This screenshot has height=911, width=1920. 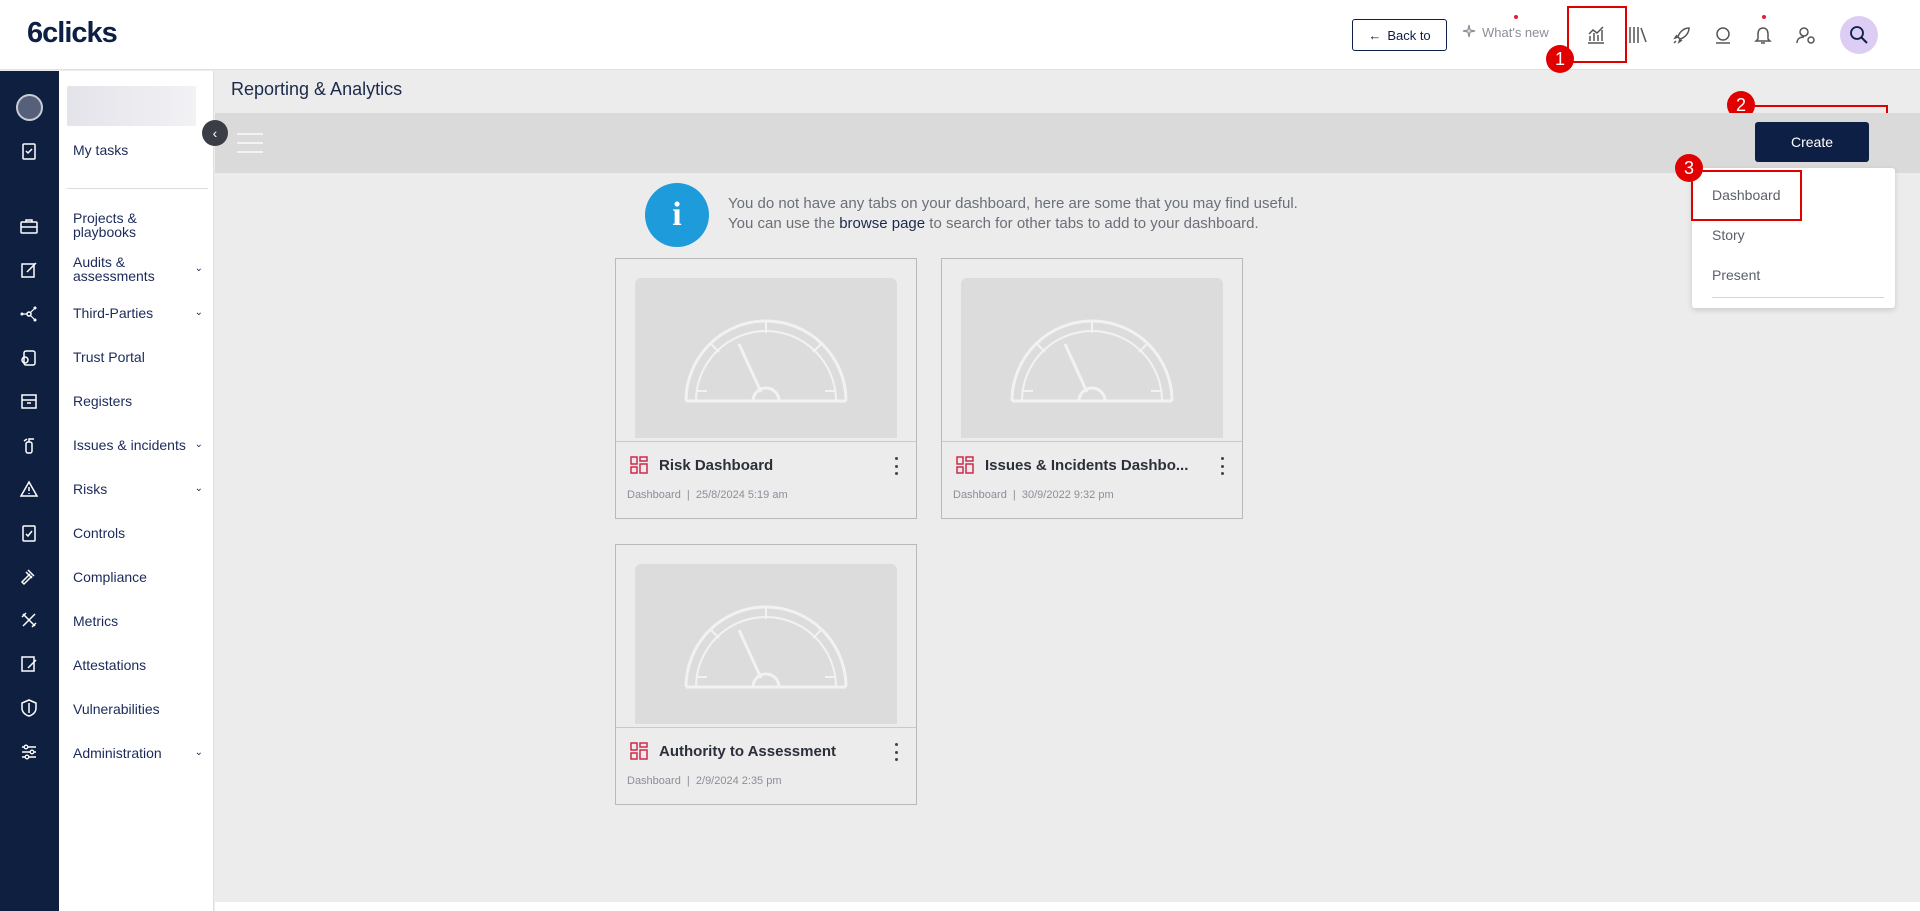 I want to click on tasks-icon, so click(x=29, y=151).